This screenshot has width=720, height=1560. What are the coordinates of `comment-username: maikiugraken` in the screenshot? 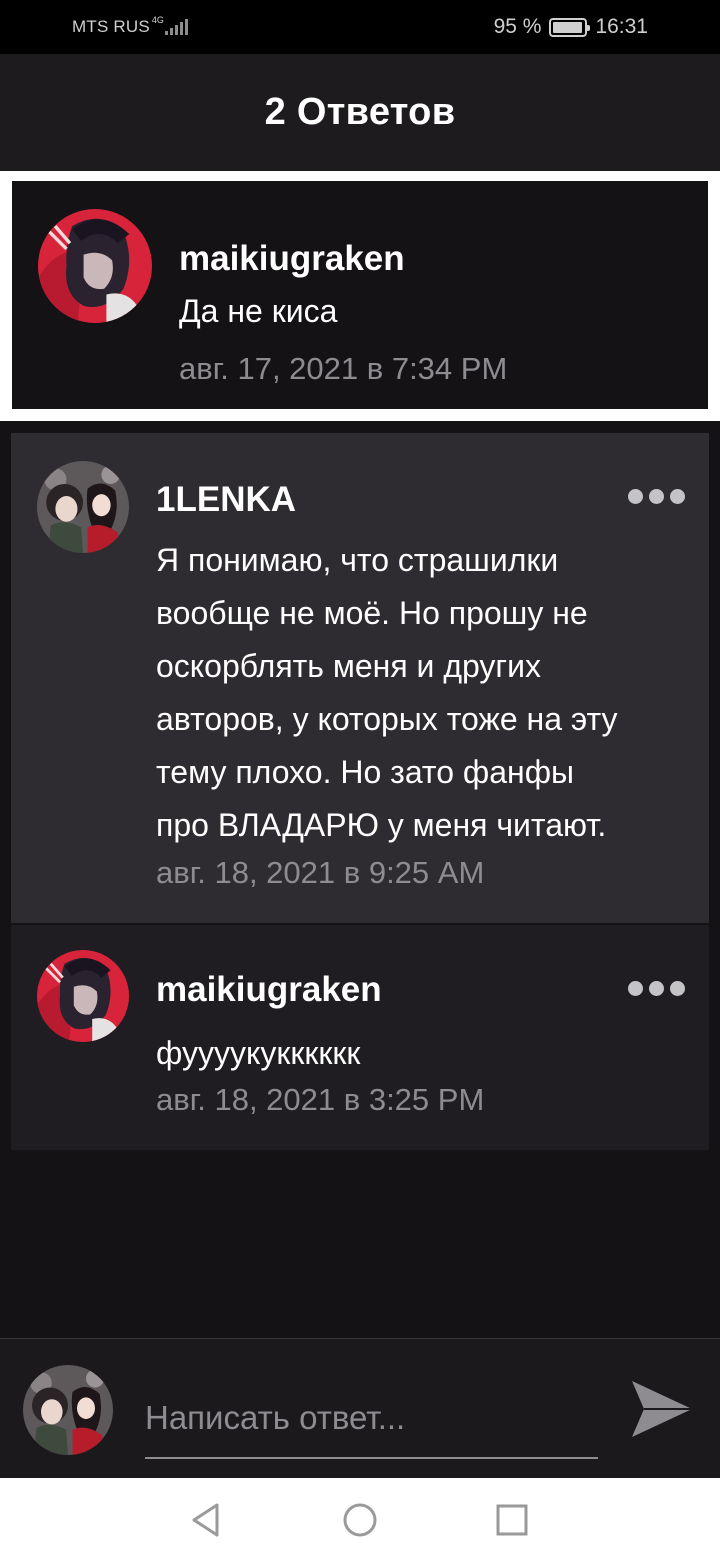 It's located at (292, 259).